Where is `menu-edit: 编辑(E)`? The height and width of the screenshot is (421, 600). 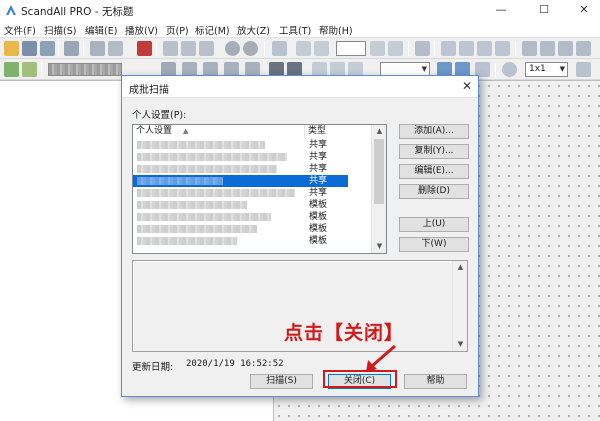 menu-edit: 编辑(E) is located at coordinates (101, 30).